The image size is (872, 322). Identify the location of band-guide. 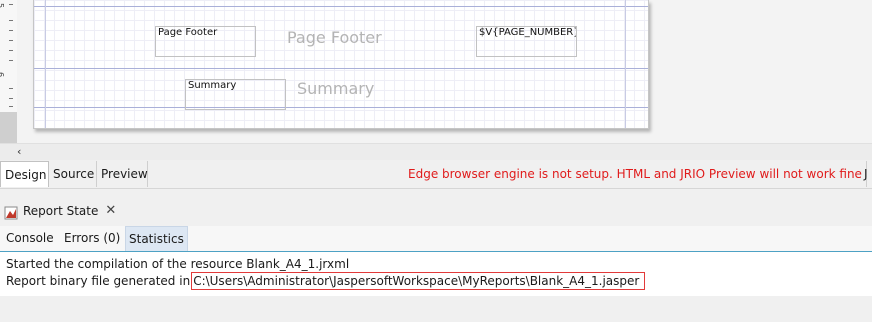
(341, 6).